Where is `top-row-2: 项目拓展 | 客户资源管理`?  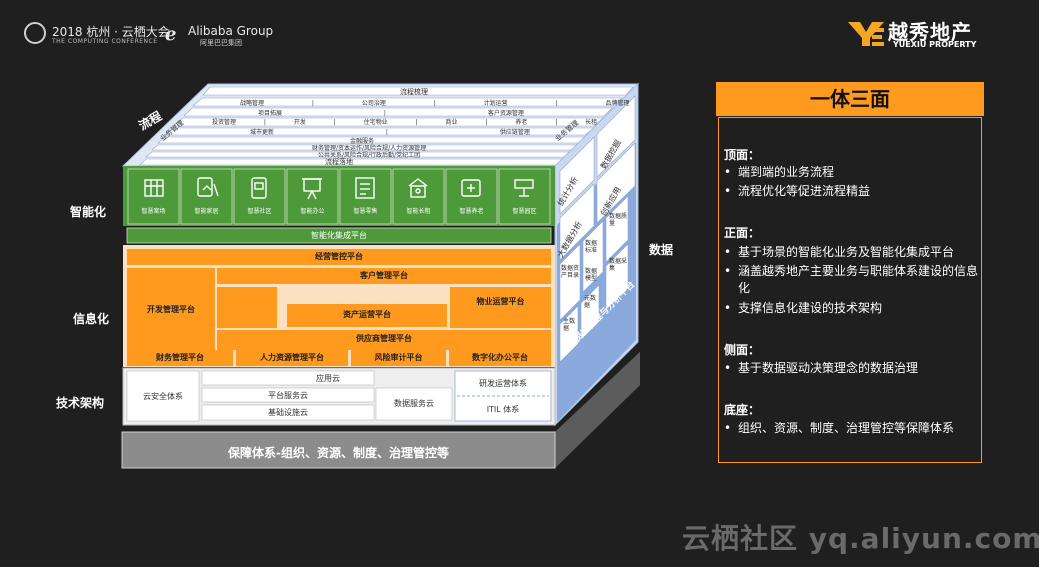
top-row-2: 项目拓展 | 客户资源管理 is located at coordinates (391, 113).